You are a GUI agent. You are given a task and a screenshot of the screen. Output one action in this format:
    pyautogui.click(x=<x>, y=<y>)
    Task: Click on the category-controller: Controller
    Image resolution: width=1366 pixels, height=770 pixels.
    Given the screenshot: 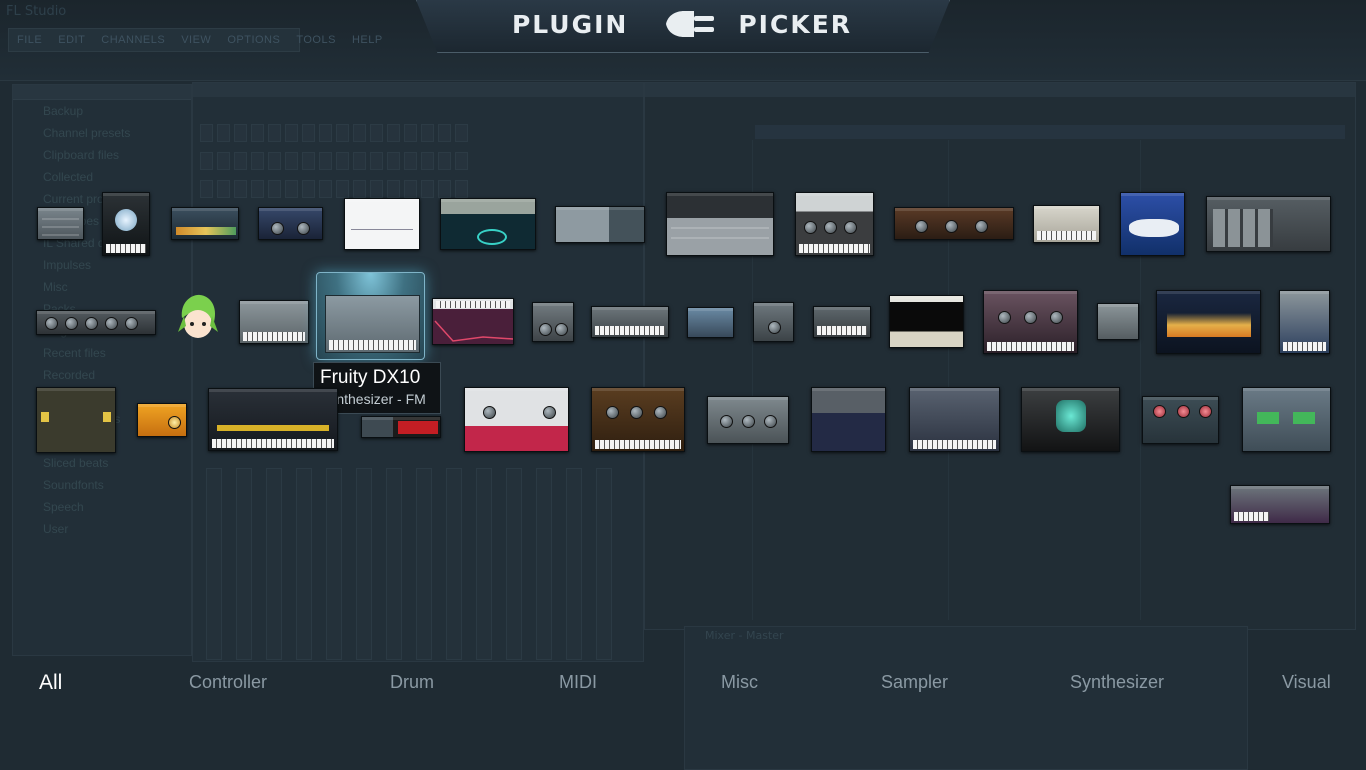 What is the action you would take?
    pyautogui.click(x=228, y=682)
    